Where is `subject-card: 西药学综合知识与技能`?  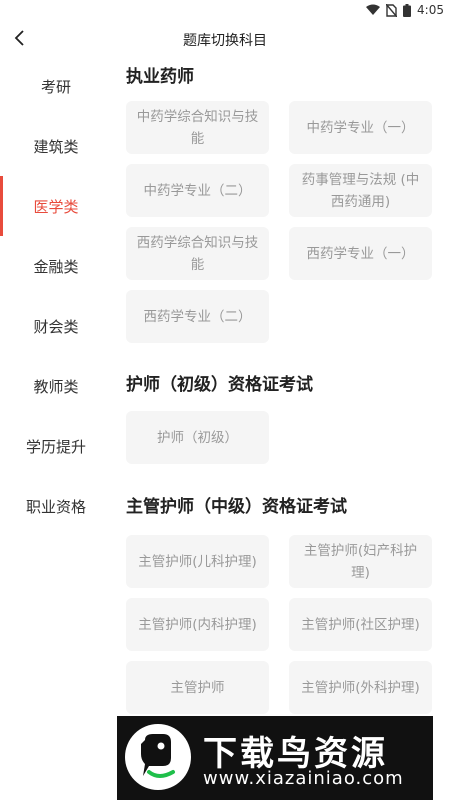 subject-card: 西药学综合知识与技能 is located at coordinates (197, 253).